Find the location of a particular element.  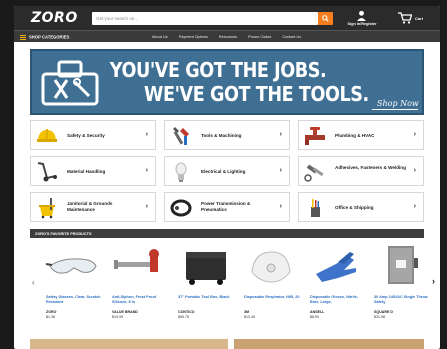

category-power-transmission: Power Transmission & Pneumatics › is located at coordinates (227, 207).